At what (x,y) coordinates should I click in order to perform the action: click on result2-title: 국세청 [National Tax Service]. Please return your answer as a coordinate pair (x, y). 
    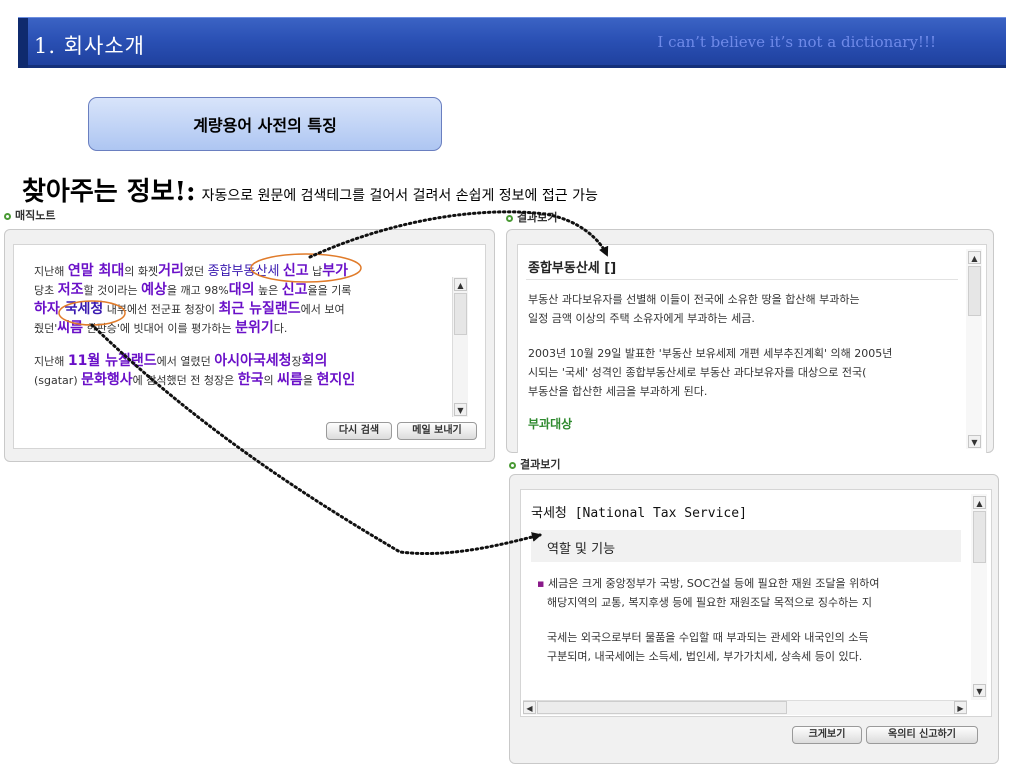
    Looking at the image, I should click on (639, 513).